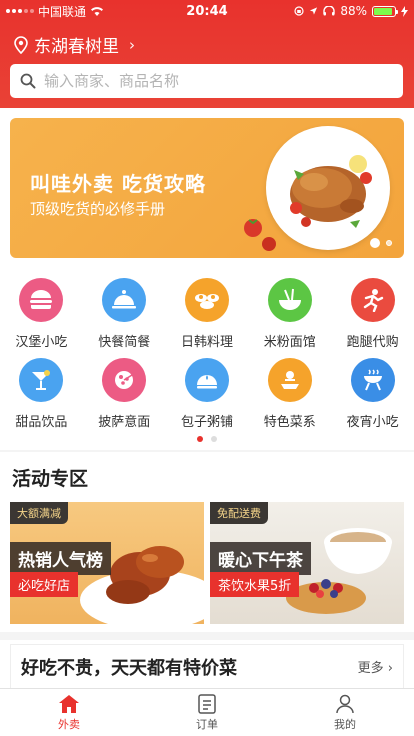  Describe the element at coordinates (124, 342) in the screenshot. I see `category-label: 快餐简餐` at that location.